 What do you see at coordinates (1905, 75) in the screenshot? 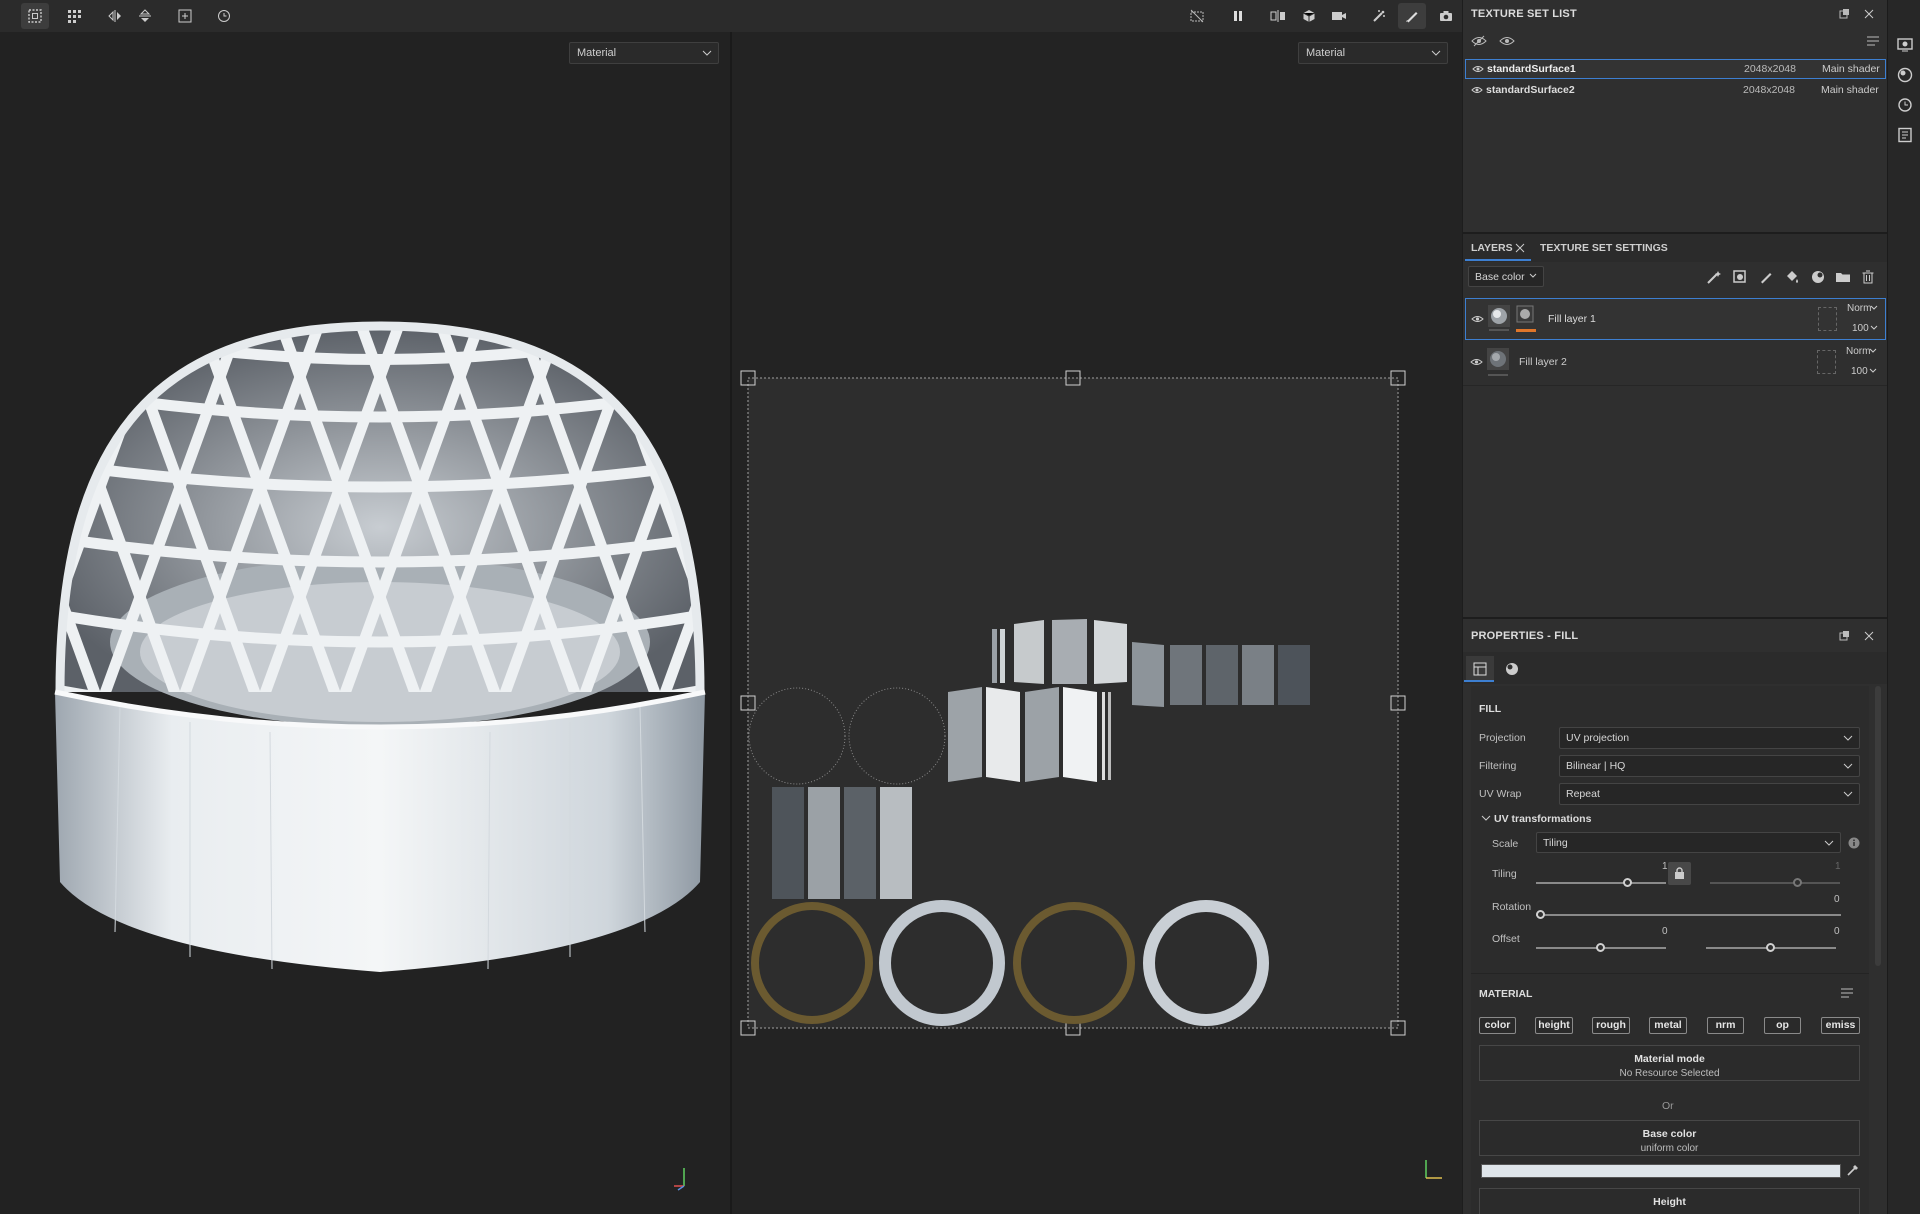
I see `shader-settings-icon` at bounding box center [1905, 75].